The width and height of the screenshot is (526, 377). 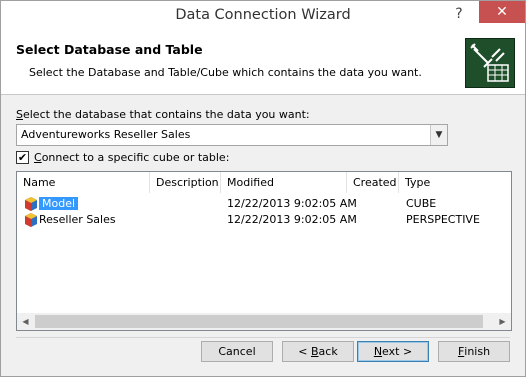 I want to click on table-row: Model 12/22/2013 9:02:05 AM CUBE, so click(x=264, y=204).